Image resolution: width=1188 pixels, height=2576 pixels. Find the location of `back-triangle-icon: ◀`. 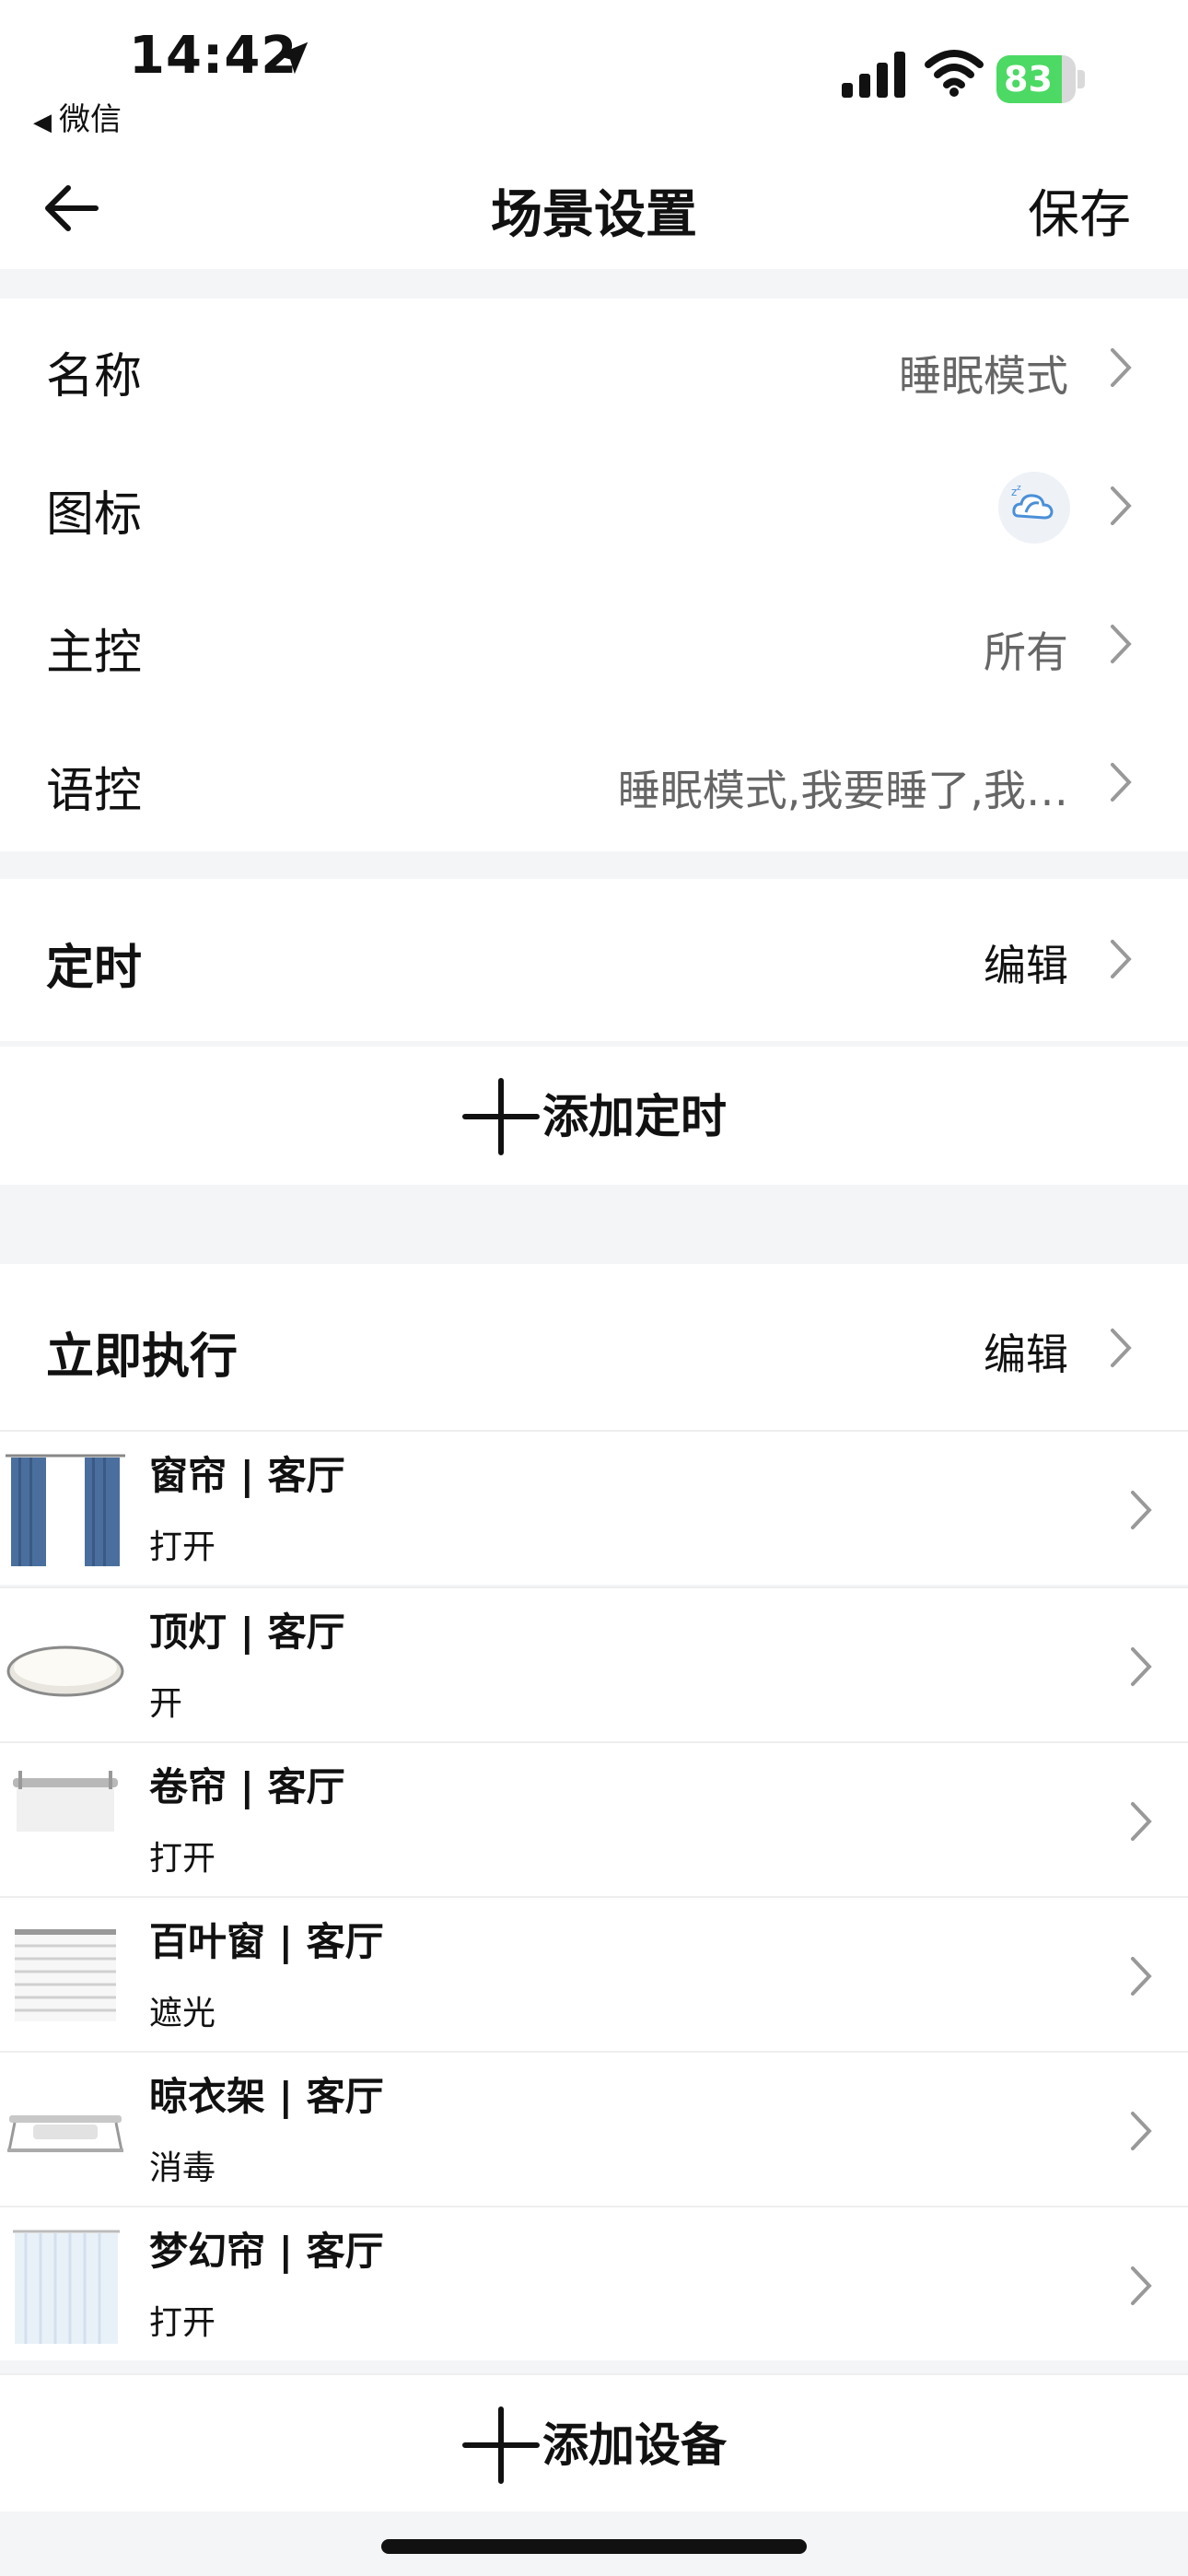

back-triangle-icon: ◀ is located at coordinates (42, 122).